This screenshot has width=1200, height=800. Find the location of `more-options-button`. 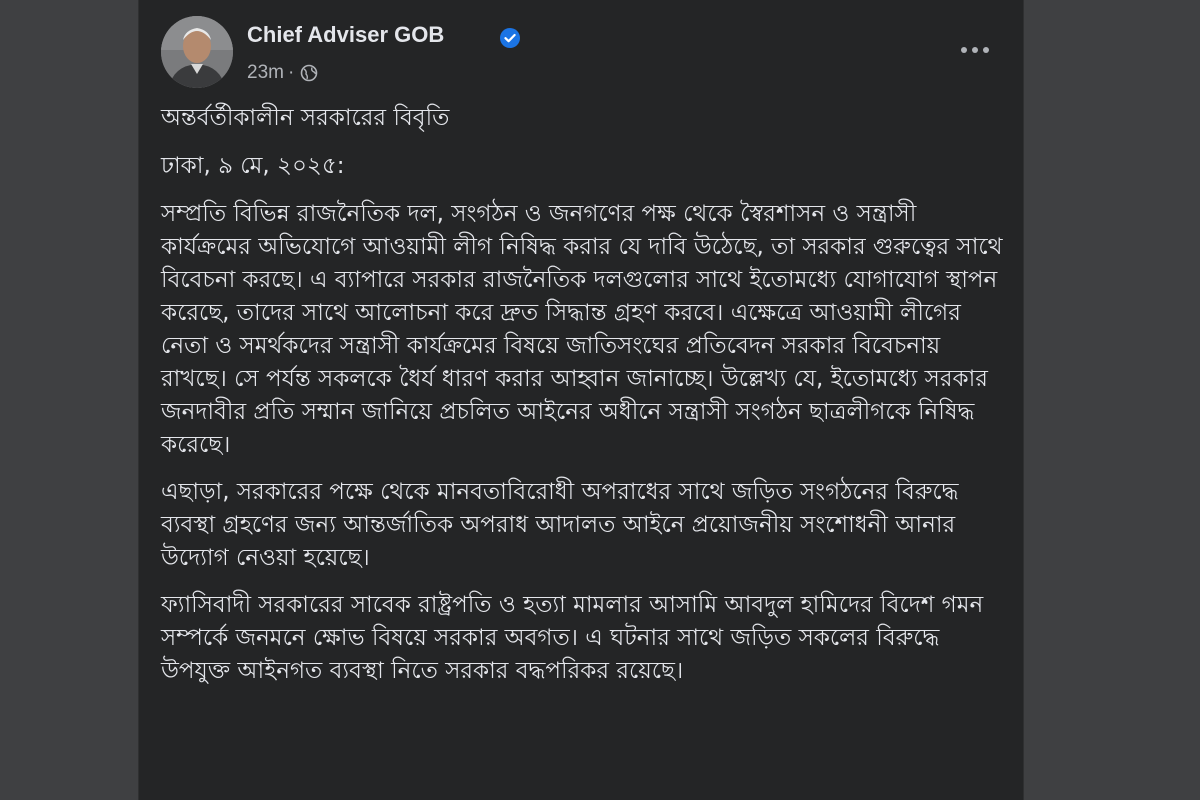

more-options-button is located at coordinates (975, 50).